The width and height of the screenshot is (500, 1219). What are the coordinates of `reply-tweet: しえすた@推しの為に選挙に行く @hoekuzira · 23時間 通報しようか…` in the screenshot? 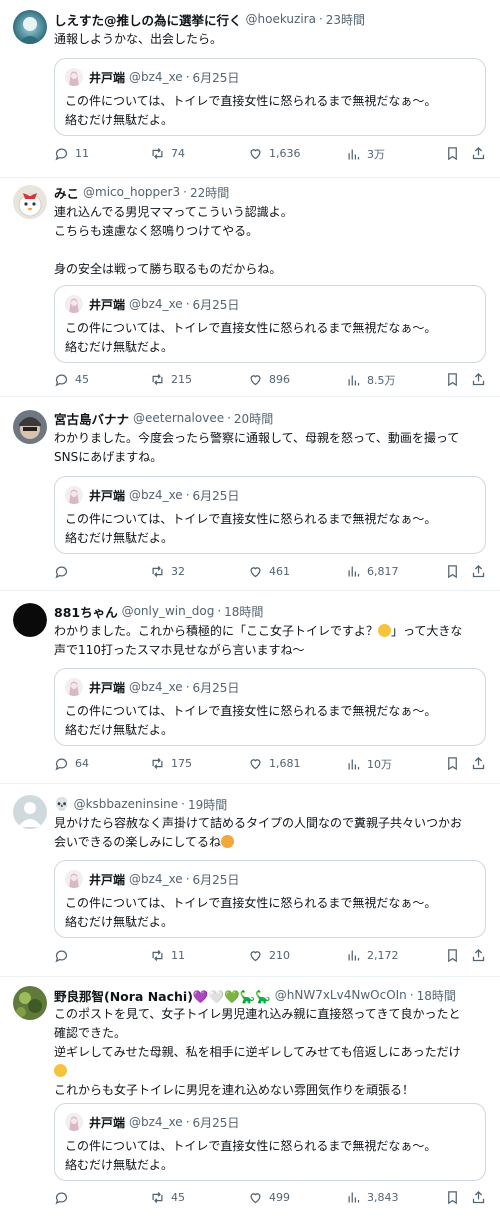 It's located at (250, 89).